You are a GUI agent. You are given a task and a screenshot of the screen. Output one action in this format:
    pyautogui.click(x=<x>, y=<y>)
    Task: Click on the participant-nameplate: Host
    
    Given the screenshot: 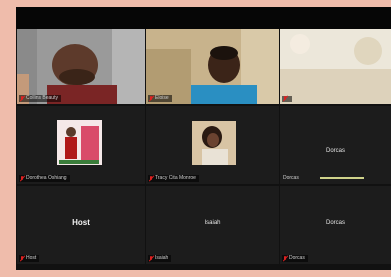 What is the action you would take?
    pyautogui.click(x=29, y=258)
    